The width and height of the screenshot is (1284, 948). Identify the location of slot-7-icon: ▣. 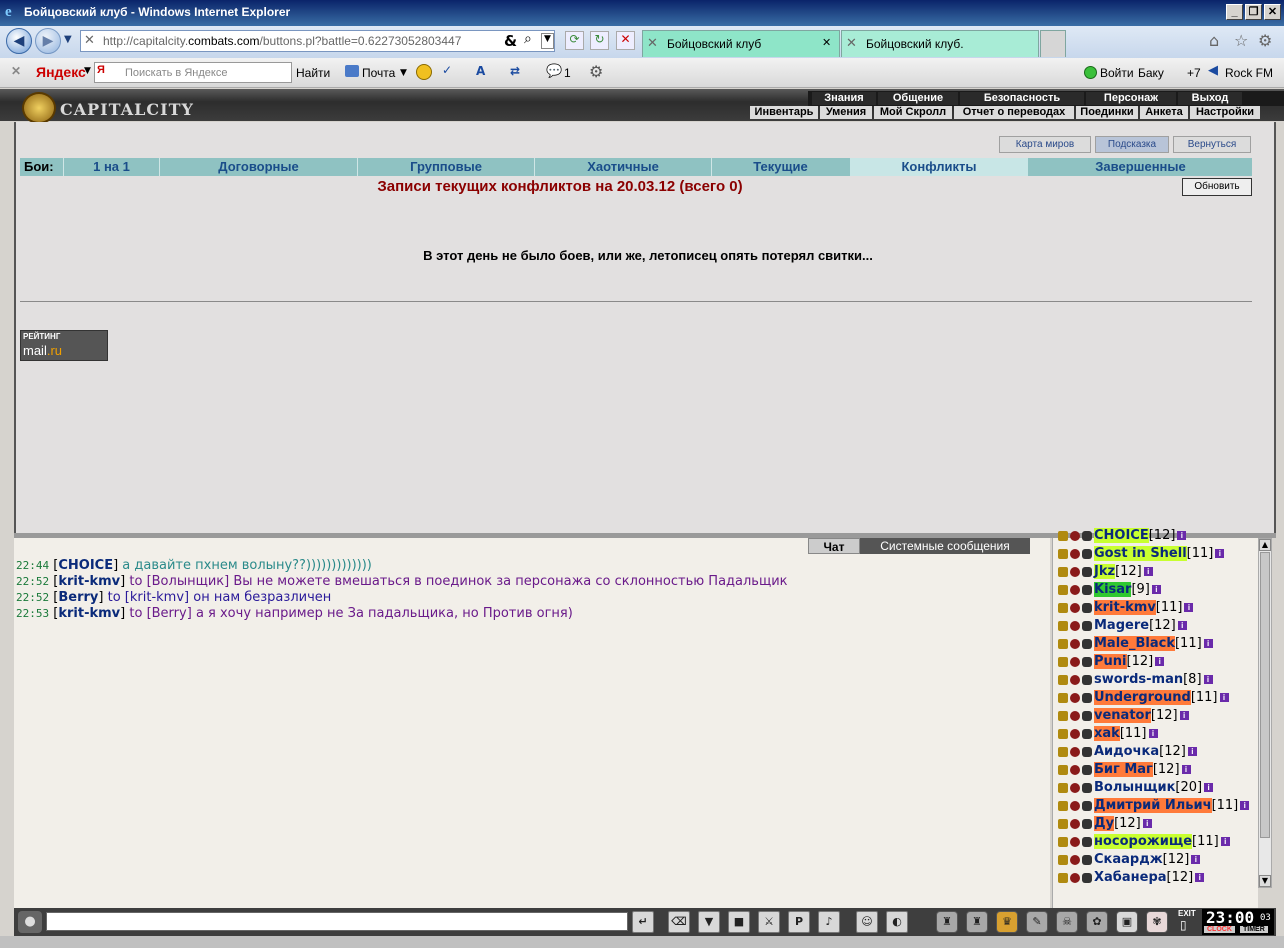
(1127, 922).